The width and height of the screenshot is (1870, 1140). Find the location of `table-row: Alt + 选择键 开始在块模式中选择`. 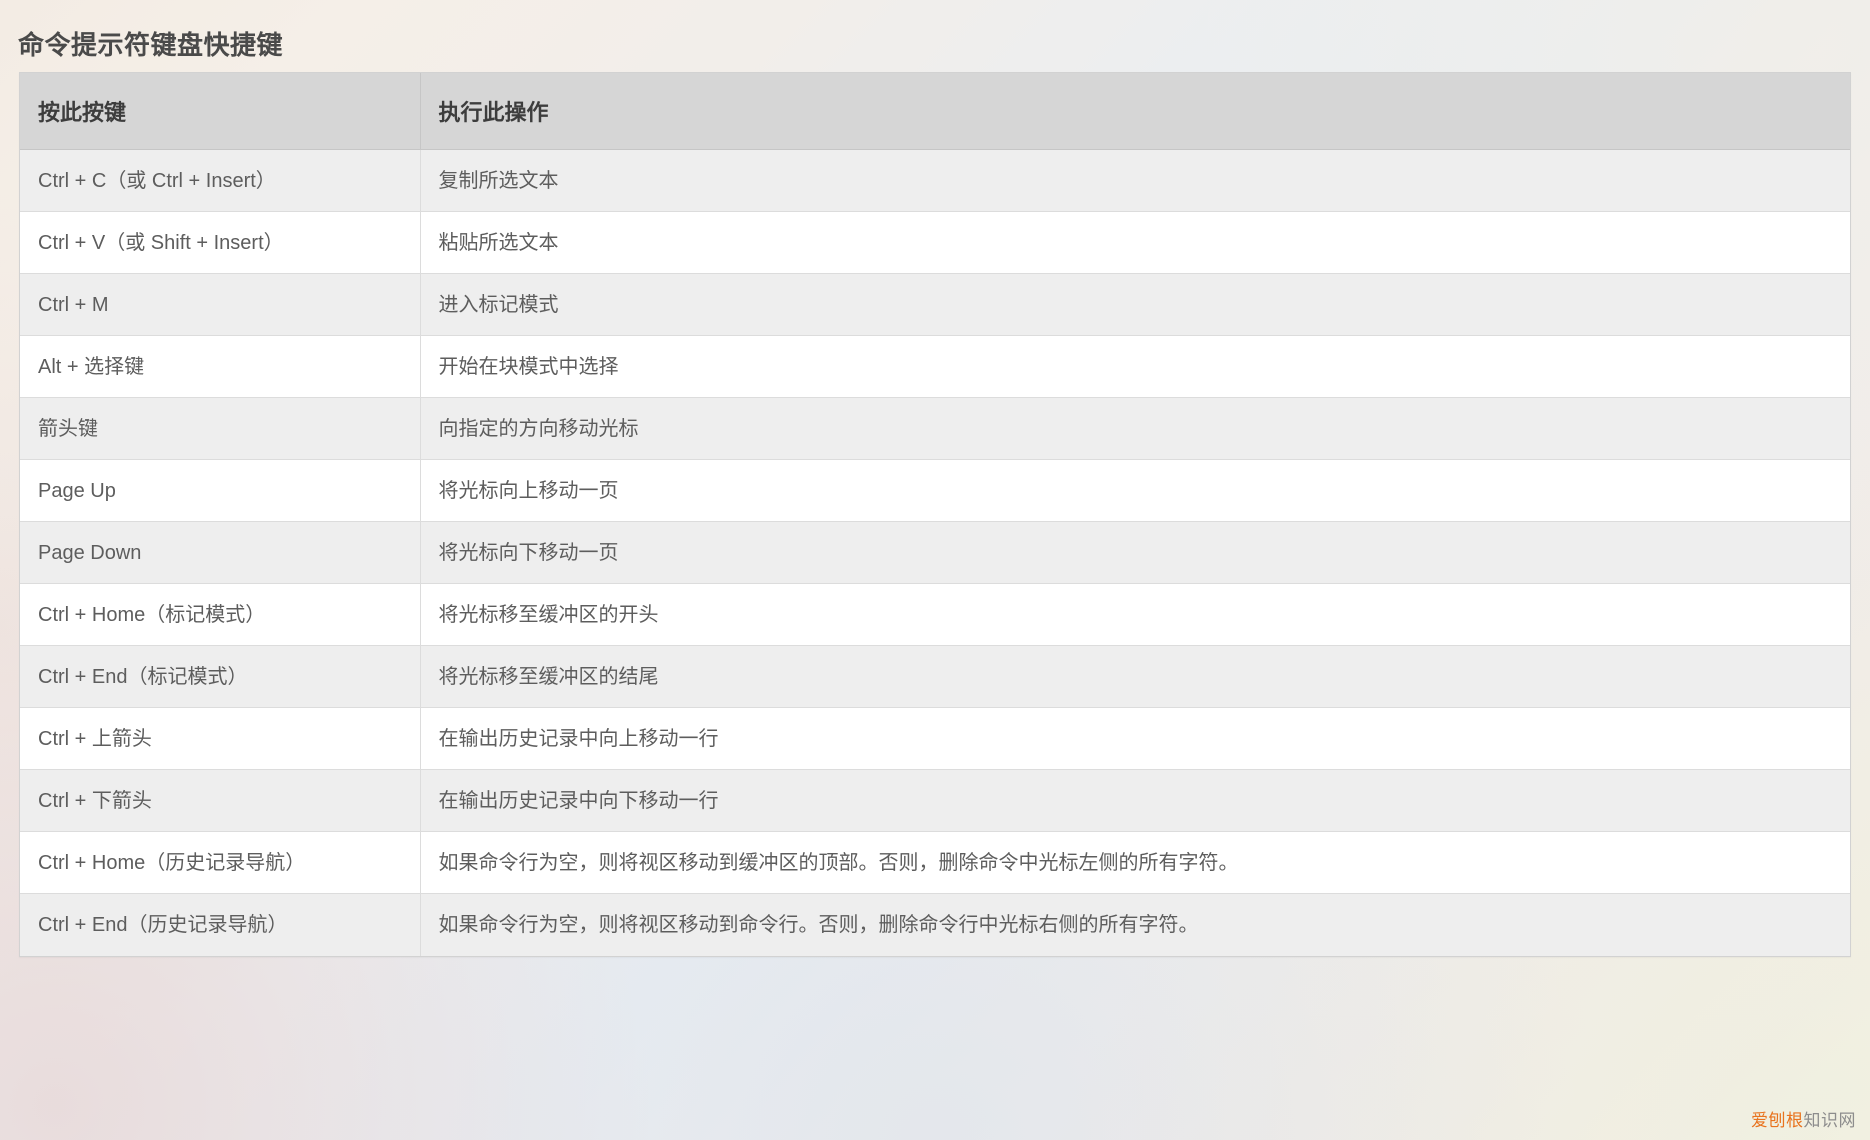

table-row: Alt + 选择键 开始在块模式中选择 is located at coordinates (935, 366).